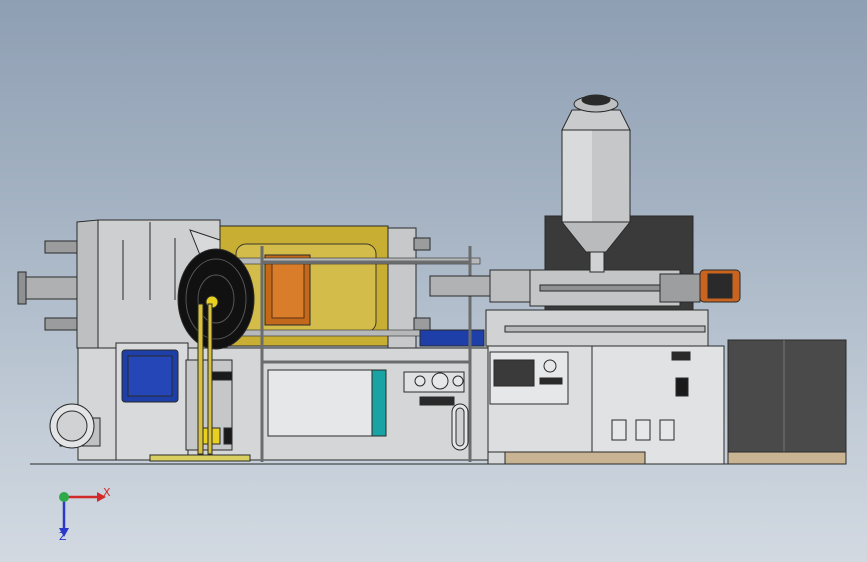 Image resolution: width=867 pixels, height=562 pixels. I want to click on globe-origin-icon, so click(64, 497).